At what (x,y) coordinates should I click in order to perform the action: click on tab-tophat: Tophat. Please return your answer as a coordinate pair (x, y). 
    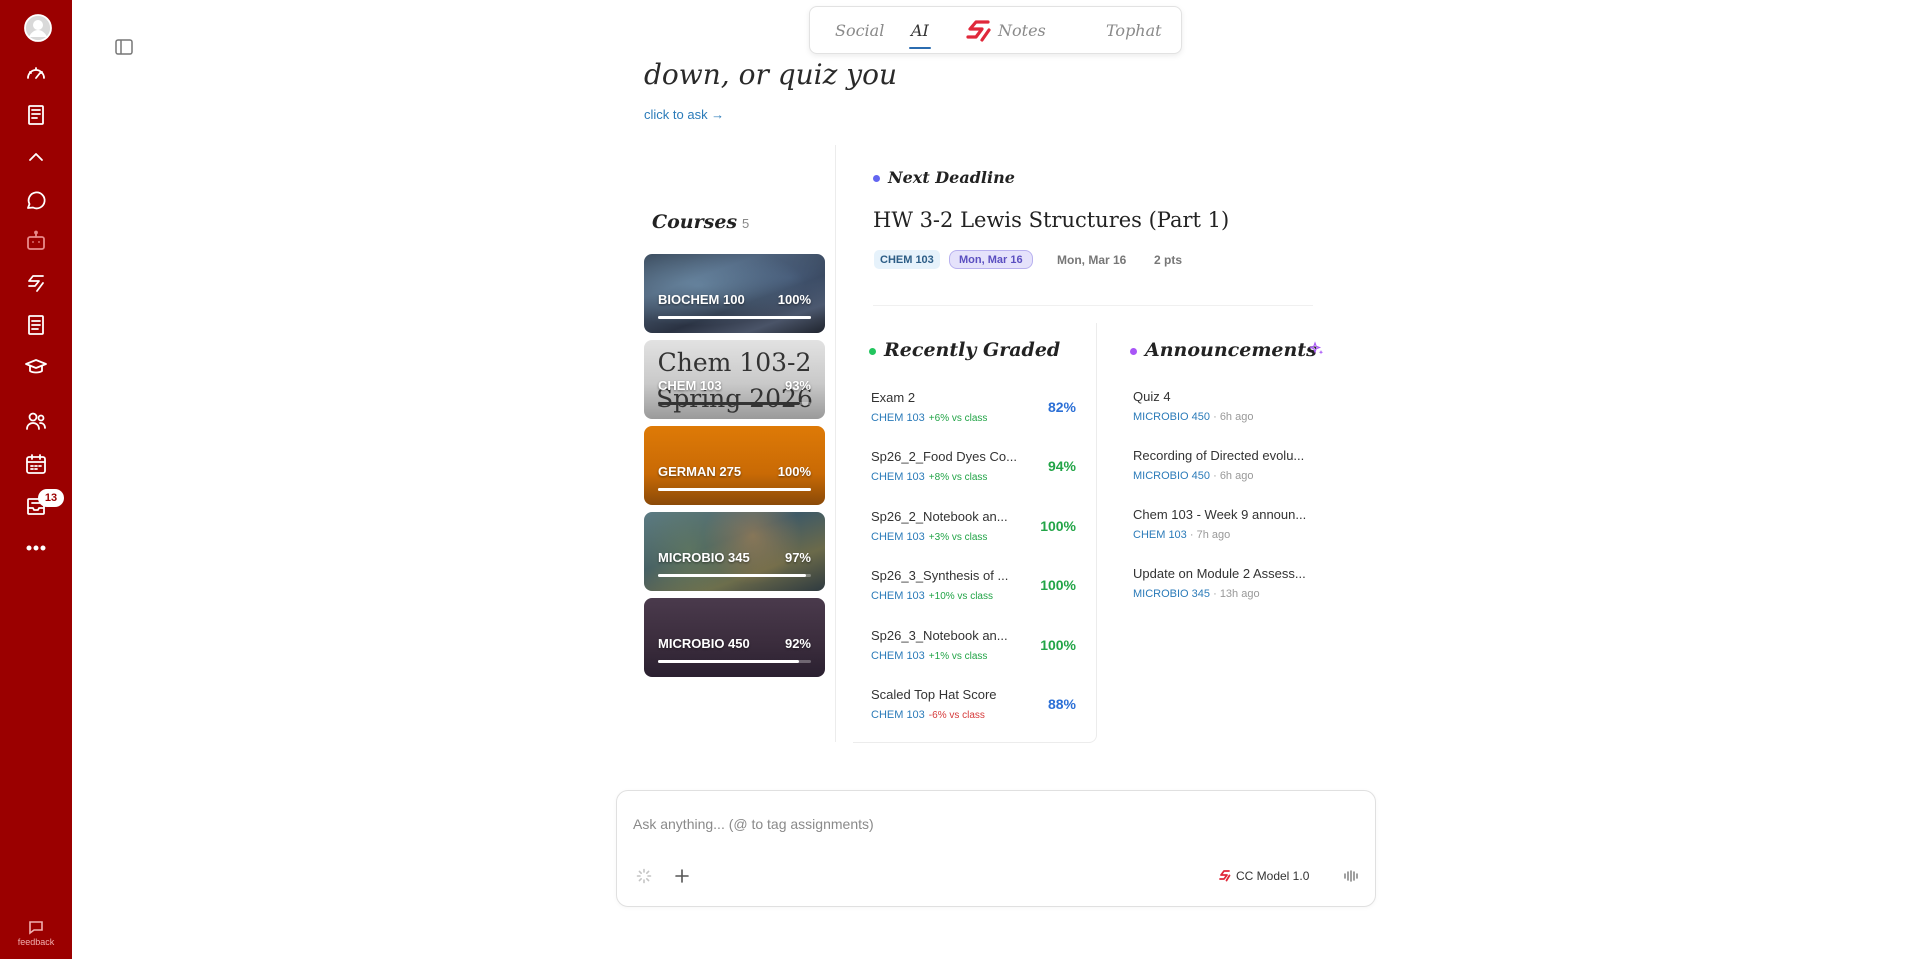
    Looking at the image, I should click on (1134, 30).